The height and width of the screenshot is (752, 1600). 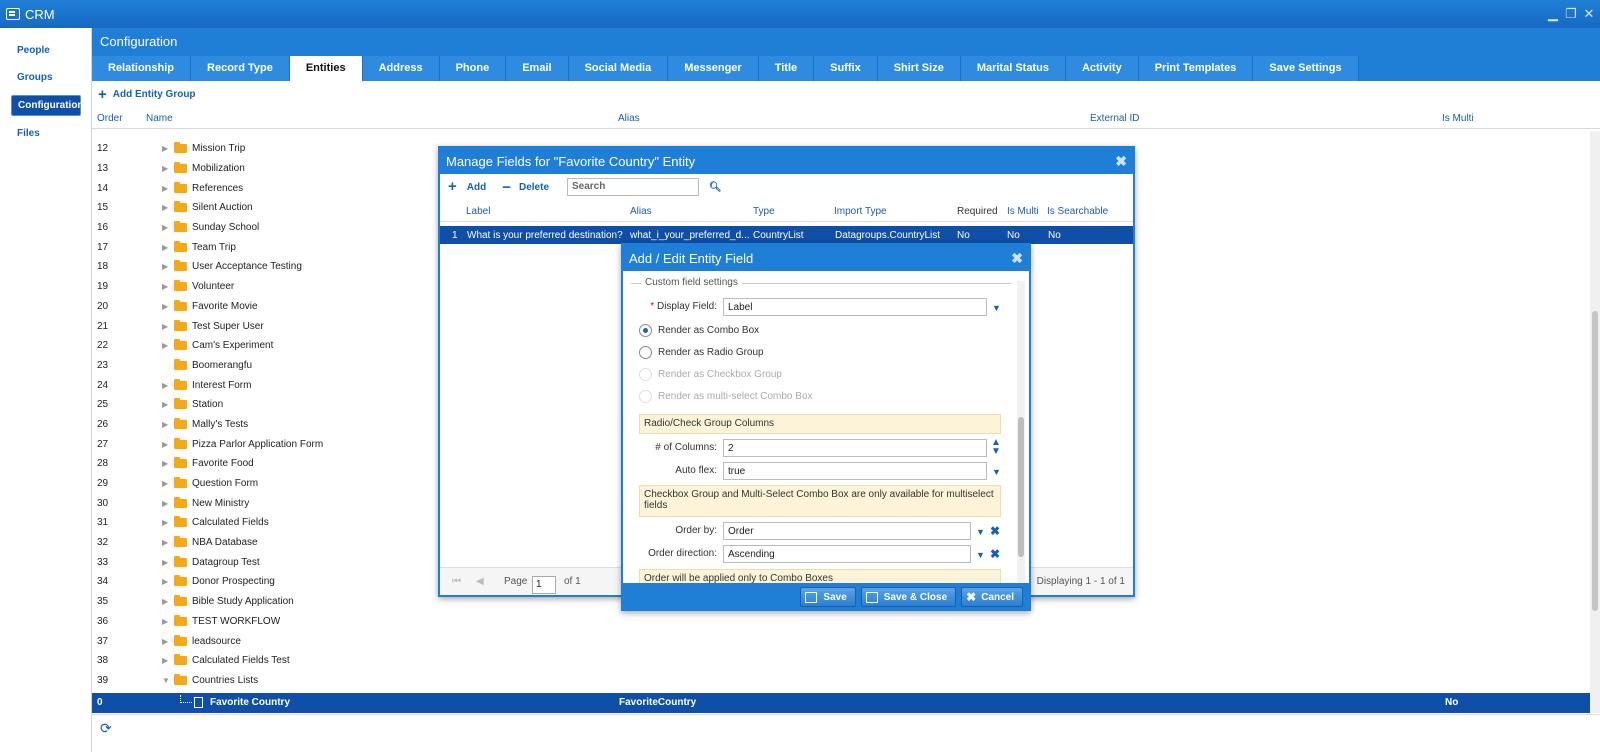 I want to click on tab-social-media: Social Media, so click(x=618, y=68).